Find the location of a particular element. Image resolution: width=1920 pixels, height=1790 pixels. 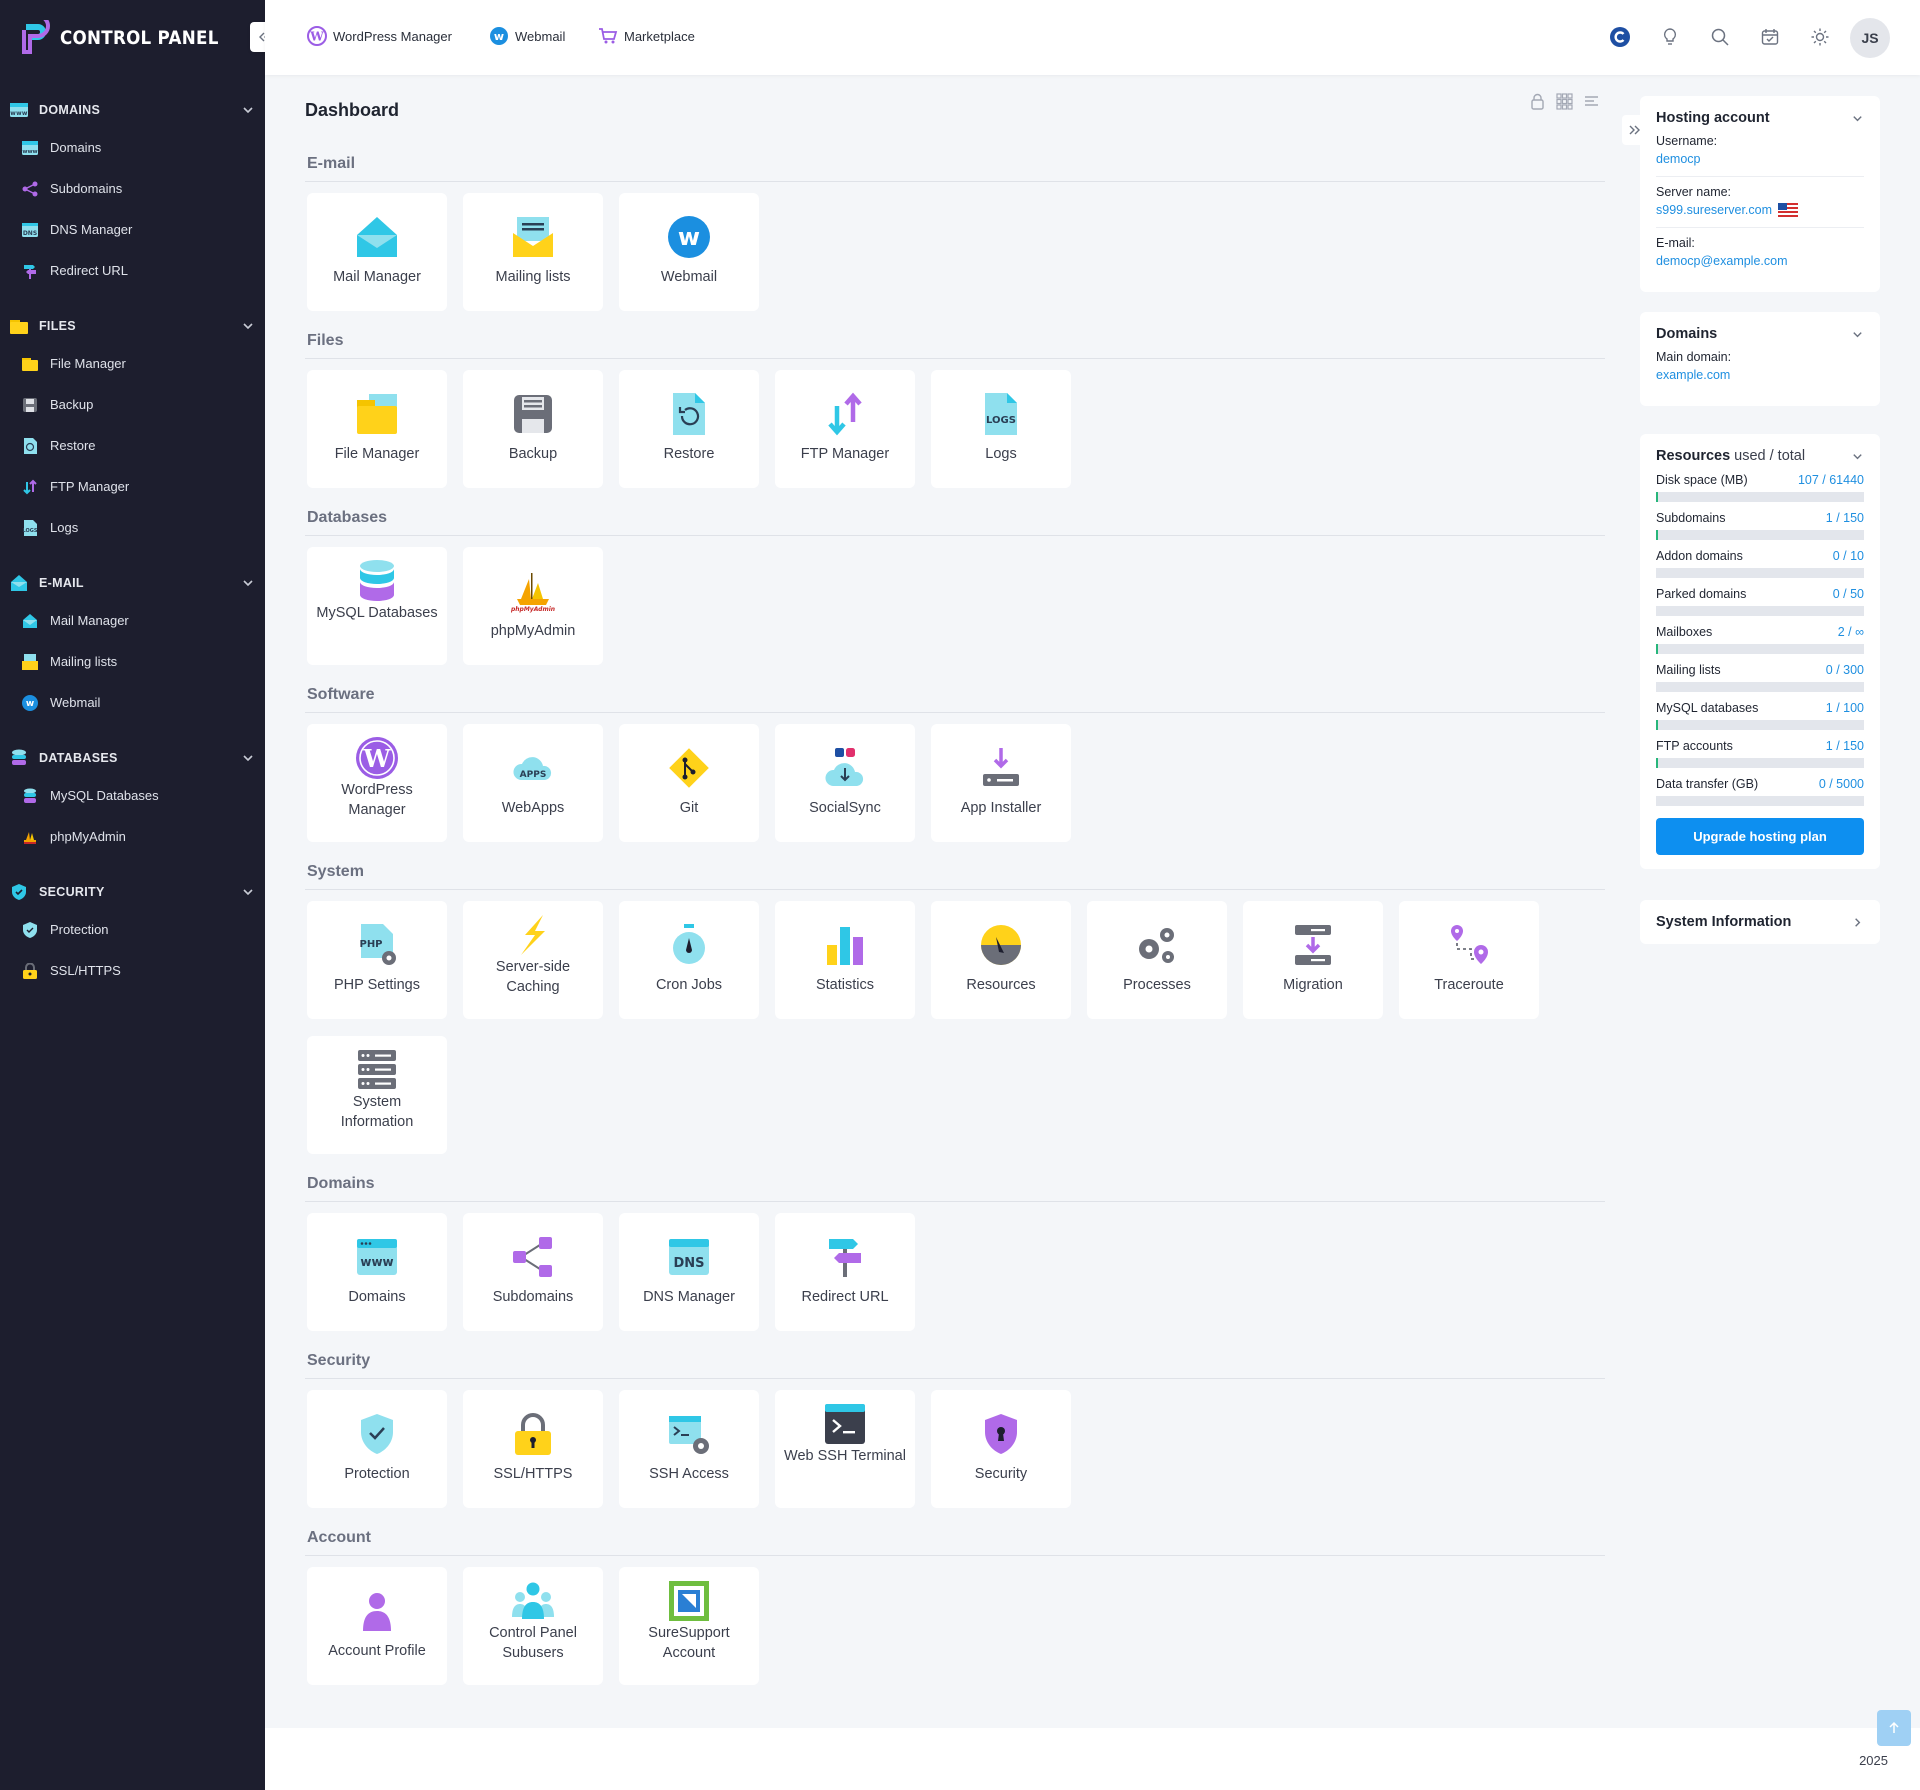

resource-head: Disk space (MB) 107 / 61440 is located at coordinates (1760, 480).